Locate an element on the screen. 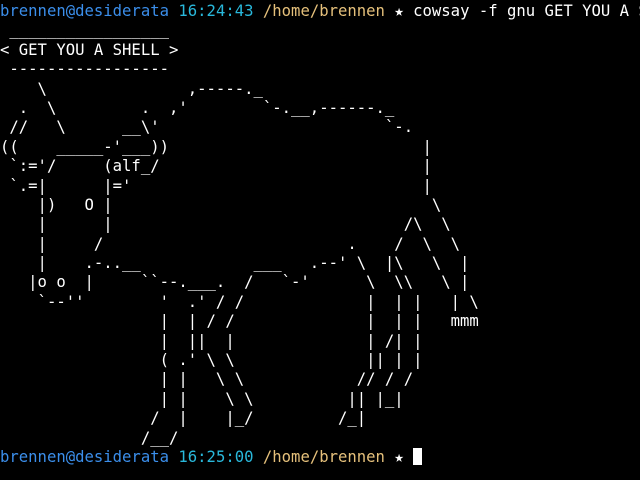 This screenshot has height=480, width=640. output-line: `:='/ (alf_/ | is located at coordinates (216, 166).